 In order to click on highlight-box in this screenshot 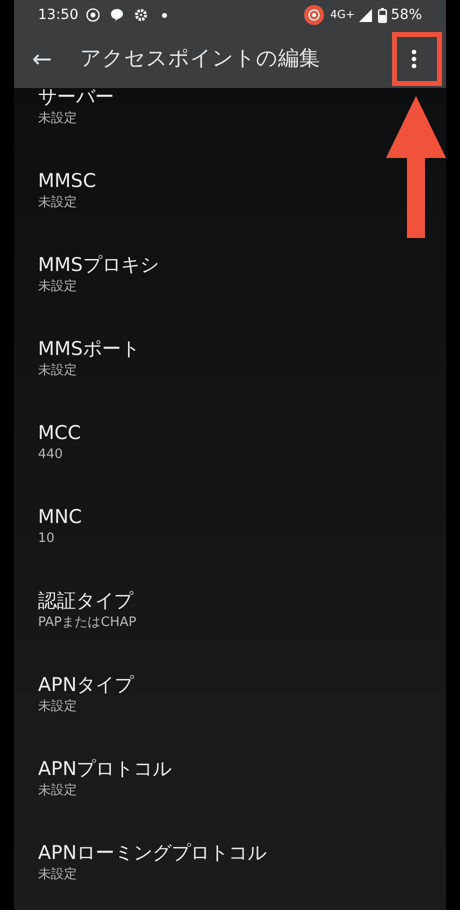, I will do `click(417, 59)`.